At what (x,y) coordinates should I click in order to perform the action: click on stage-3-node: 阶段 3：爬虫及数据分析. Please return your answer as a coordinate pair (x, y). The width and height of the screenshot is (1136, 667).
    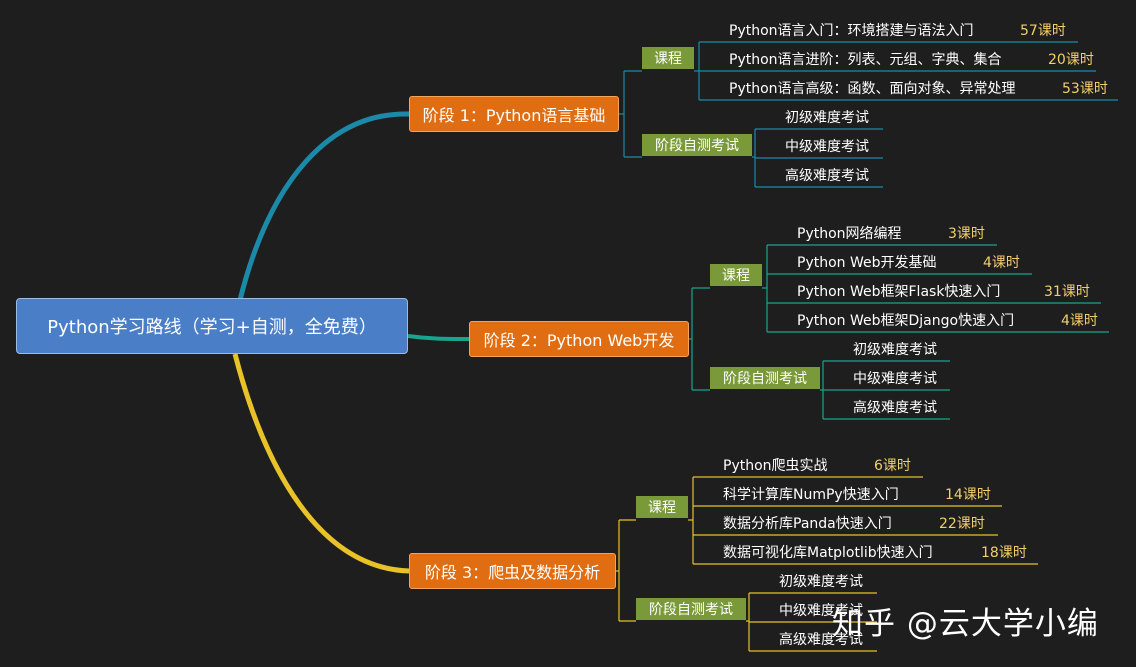
    Looking at the image, I should click on (512, 571).